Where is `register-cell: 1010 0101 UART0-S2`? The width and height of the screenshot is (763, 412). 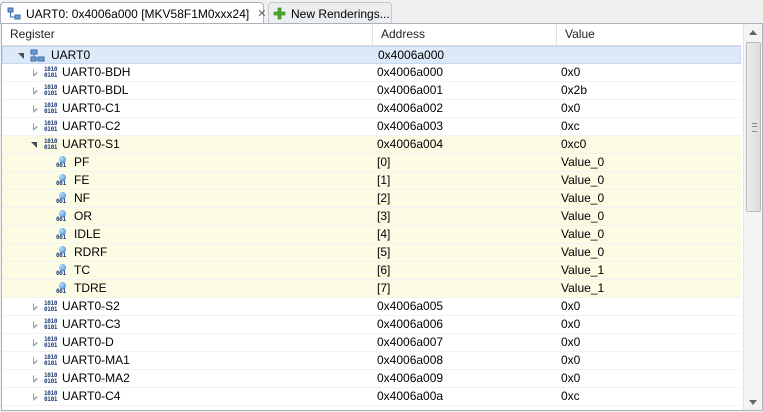 register-cell: 1010 0101 UART0-S2 is located at coordinates (201, 306).